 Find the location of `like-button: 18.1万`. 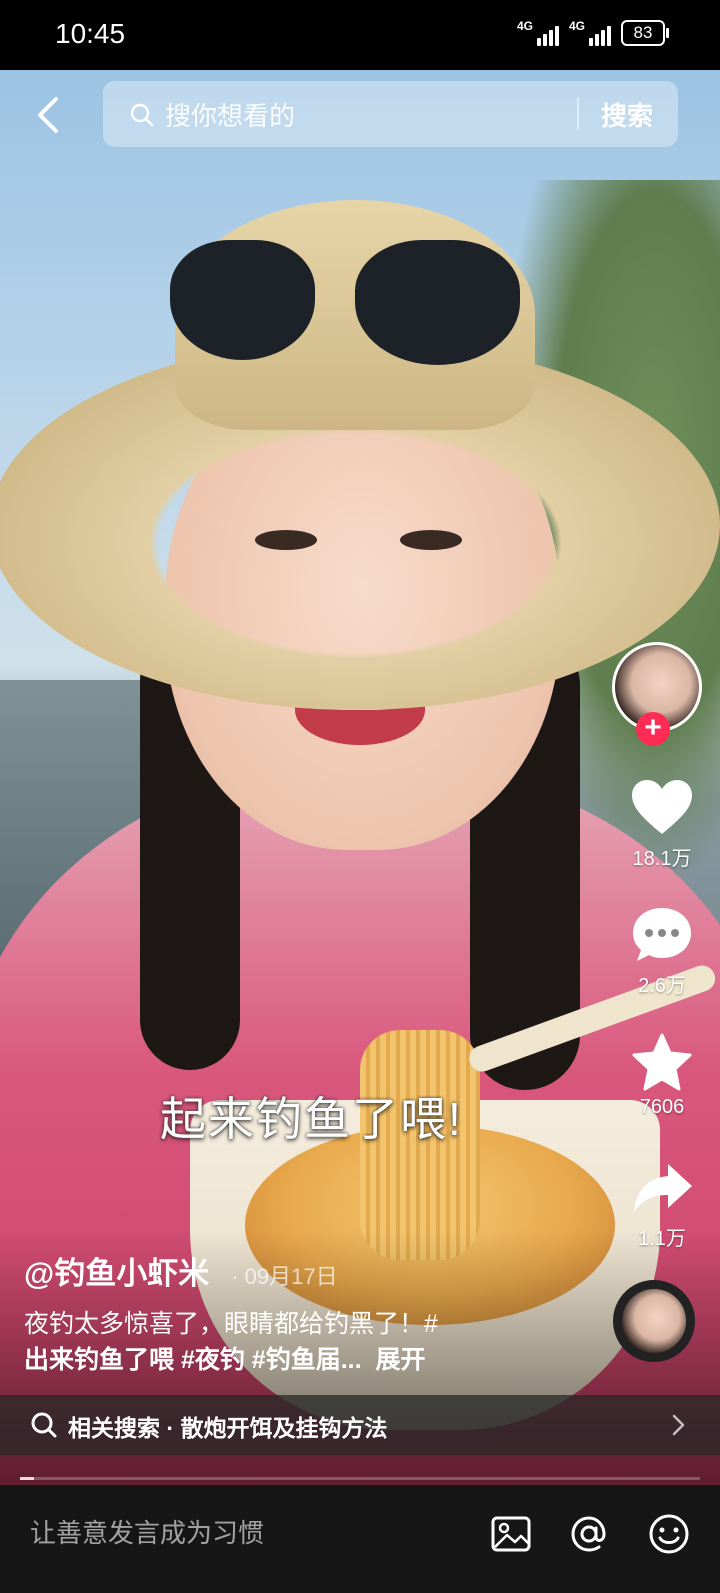

like-button: 18.1万 is located at coordinates (662, 824).